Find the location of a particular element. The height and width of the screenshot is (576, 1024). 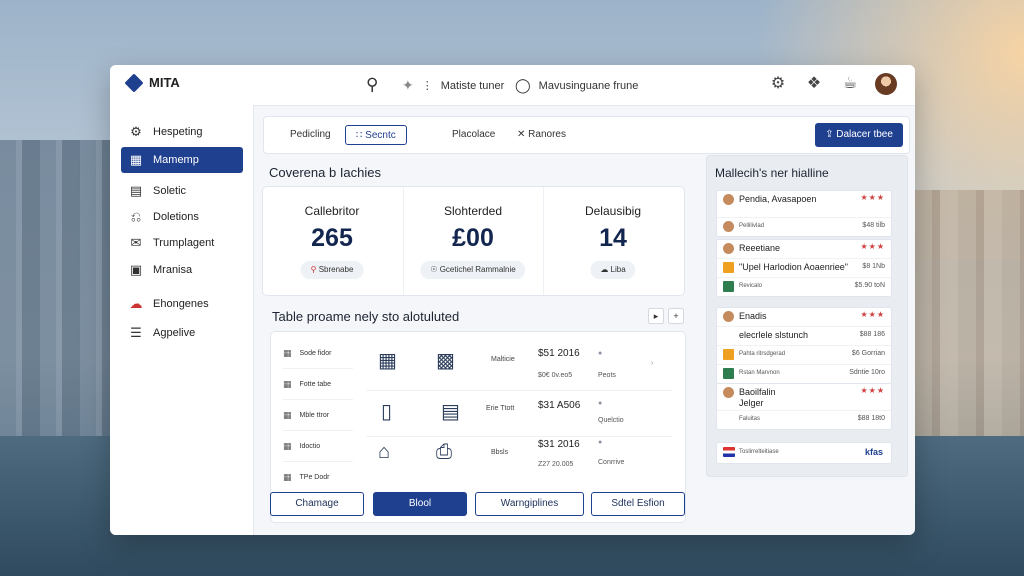

row-label: ▦ Mble ttror is located at coordinates (318, 415).